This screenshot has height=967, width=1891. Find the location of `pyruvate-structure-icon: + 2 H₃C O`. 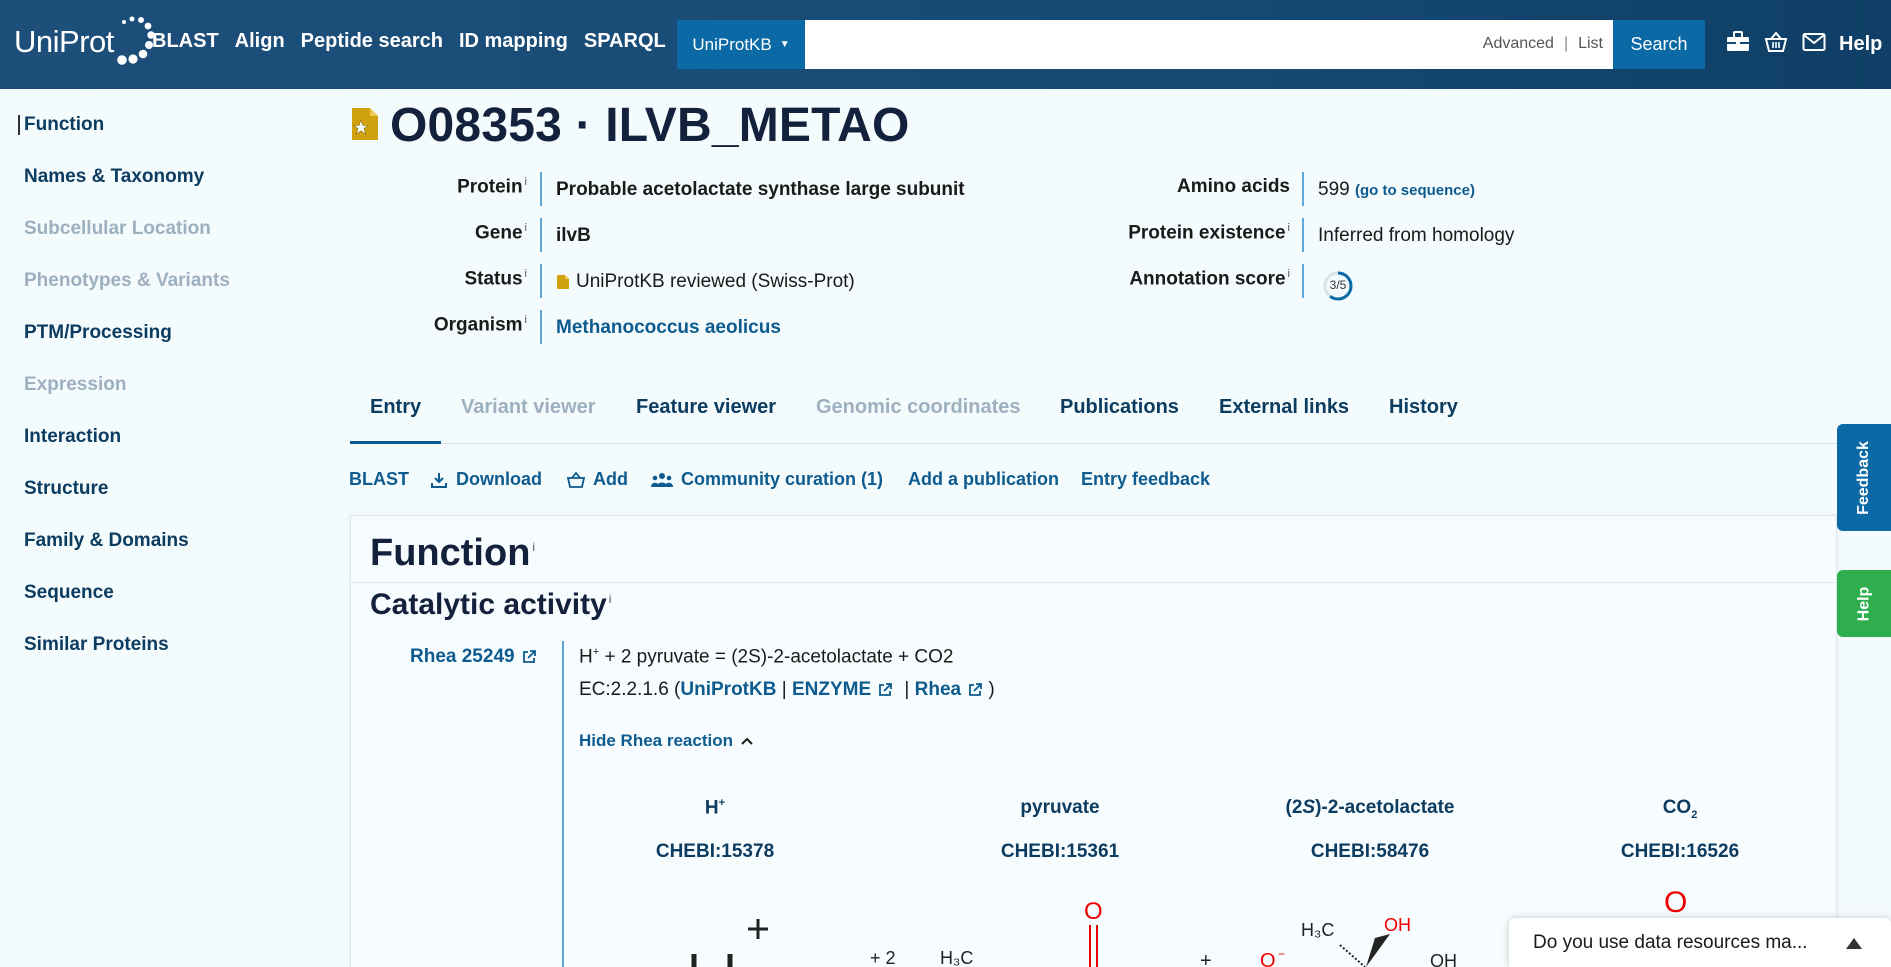

pyruvate-structure-icon: + 2 H₃C O is located at coordinates (986, 933).